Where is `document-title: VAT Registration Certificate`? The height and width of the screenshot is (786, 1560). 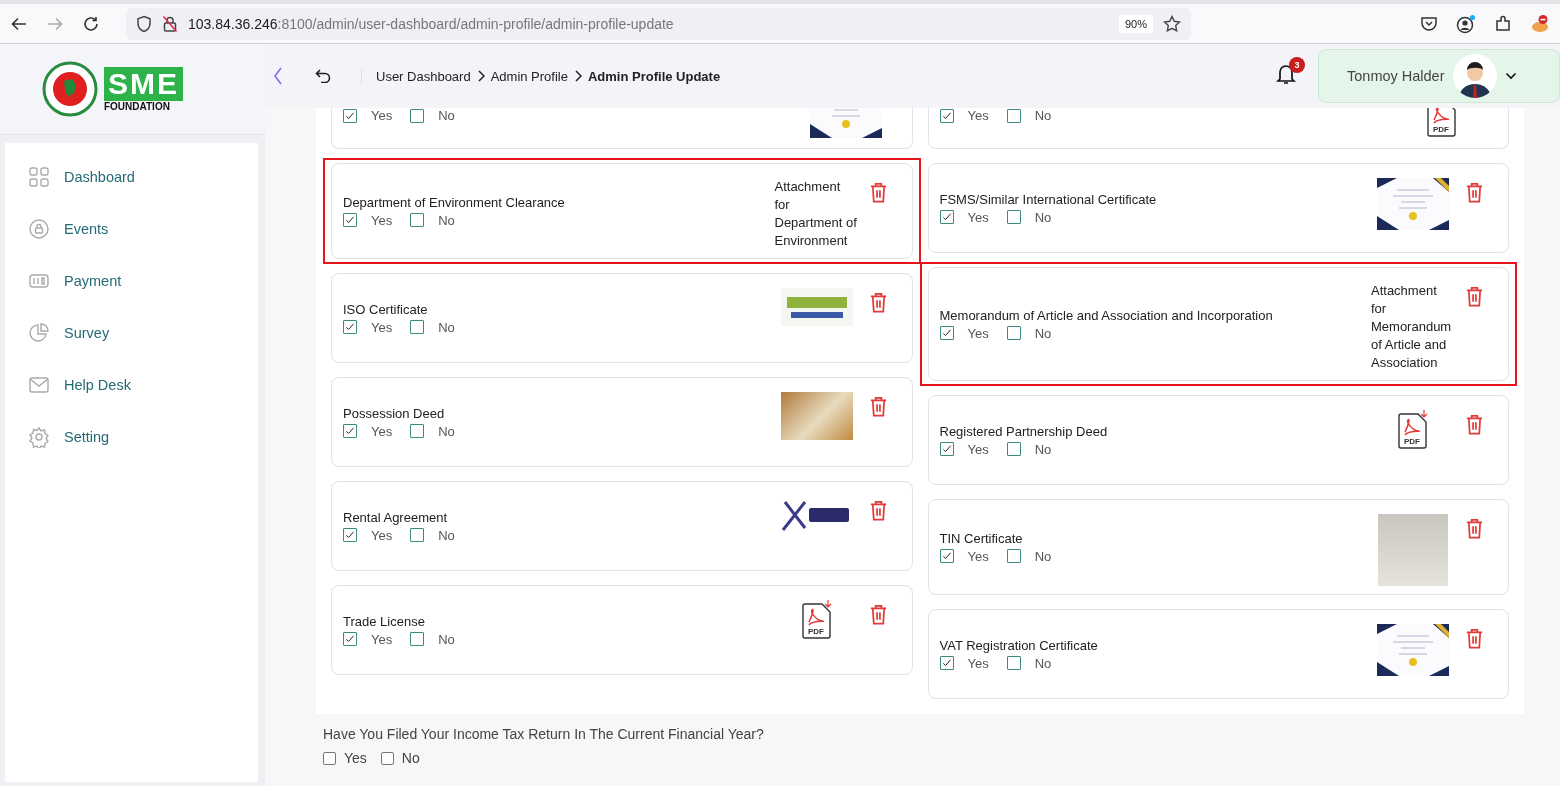
document-title: VAT Registration Certificate is located at coordinates (1019, 645).